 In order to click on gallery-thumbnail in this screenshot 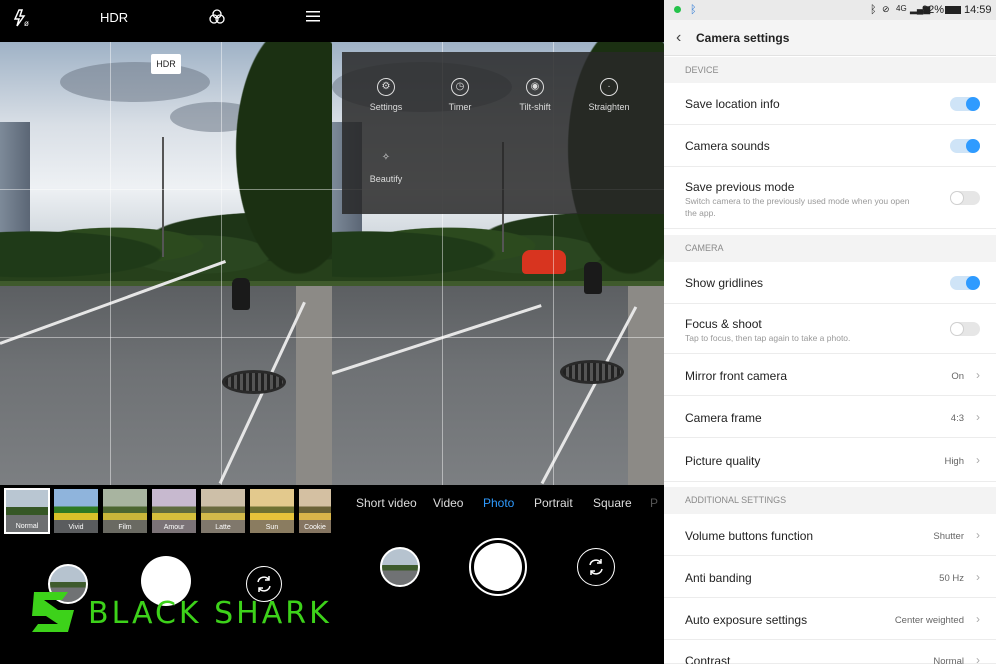, I will do `click(400, 567)`.